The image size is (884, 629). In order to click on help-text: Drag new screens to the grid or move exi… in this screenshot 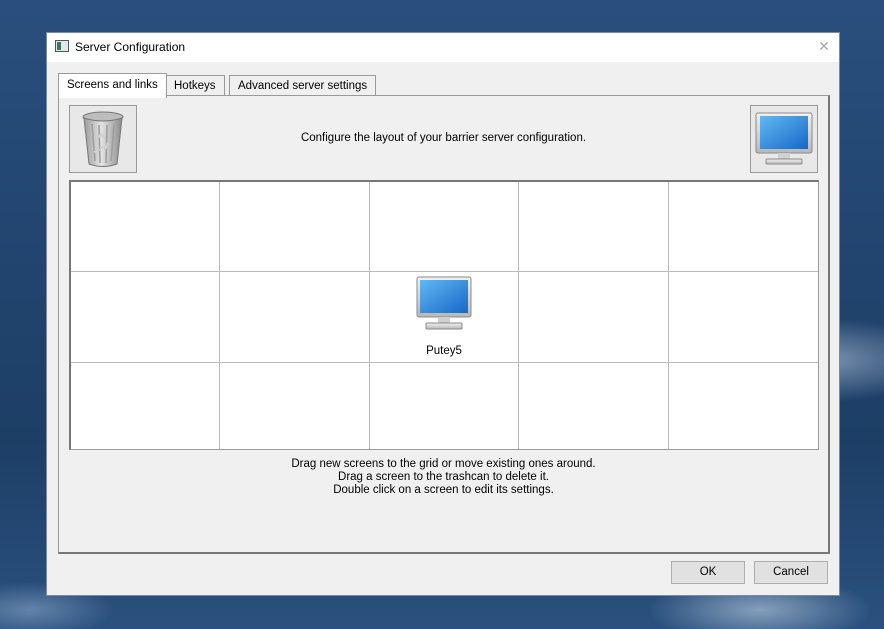, I will do `click(443, 477)`.